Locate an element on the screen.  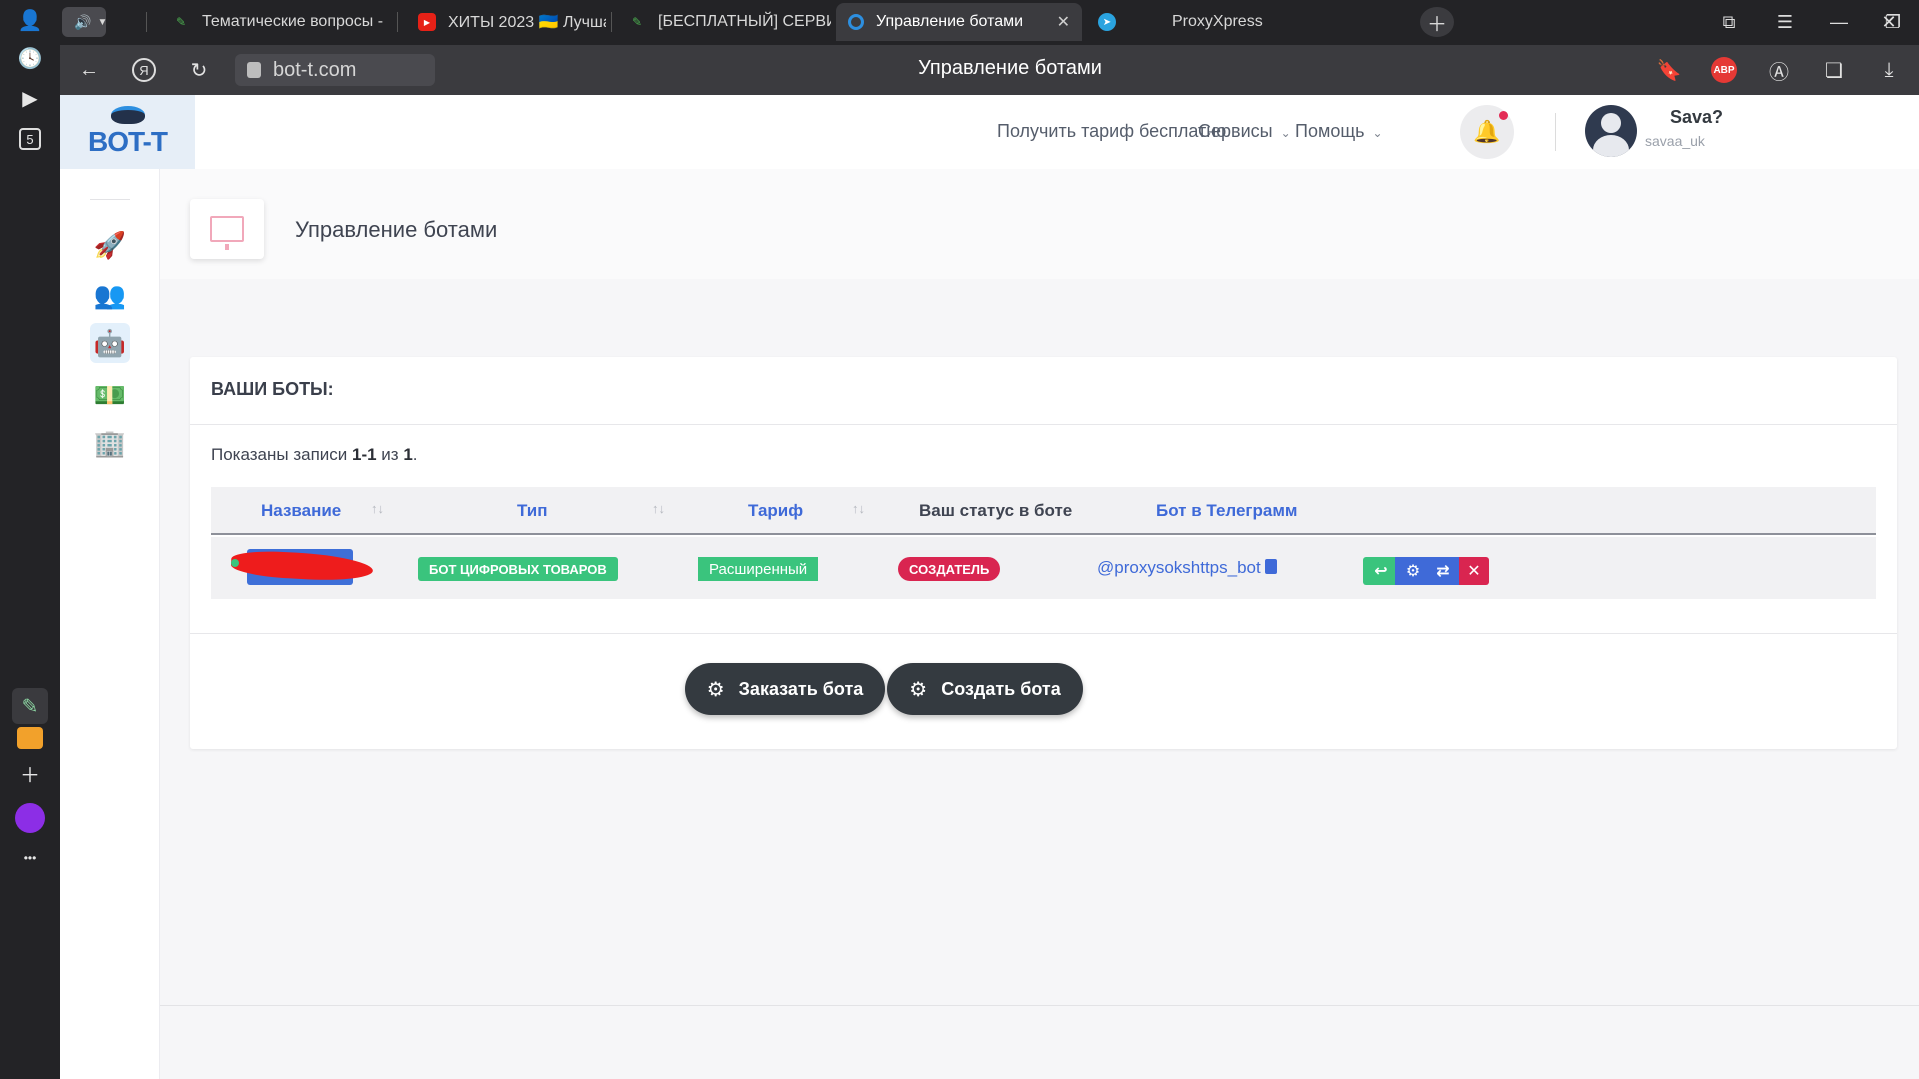
records-summary: Показаны записи 1-1 из 1. is located at coordinates (314, 454).